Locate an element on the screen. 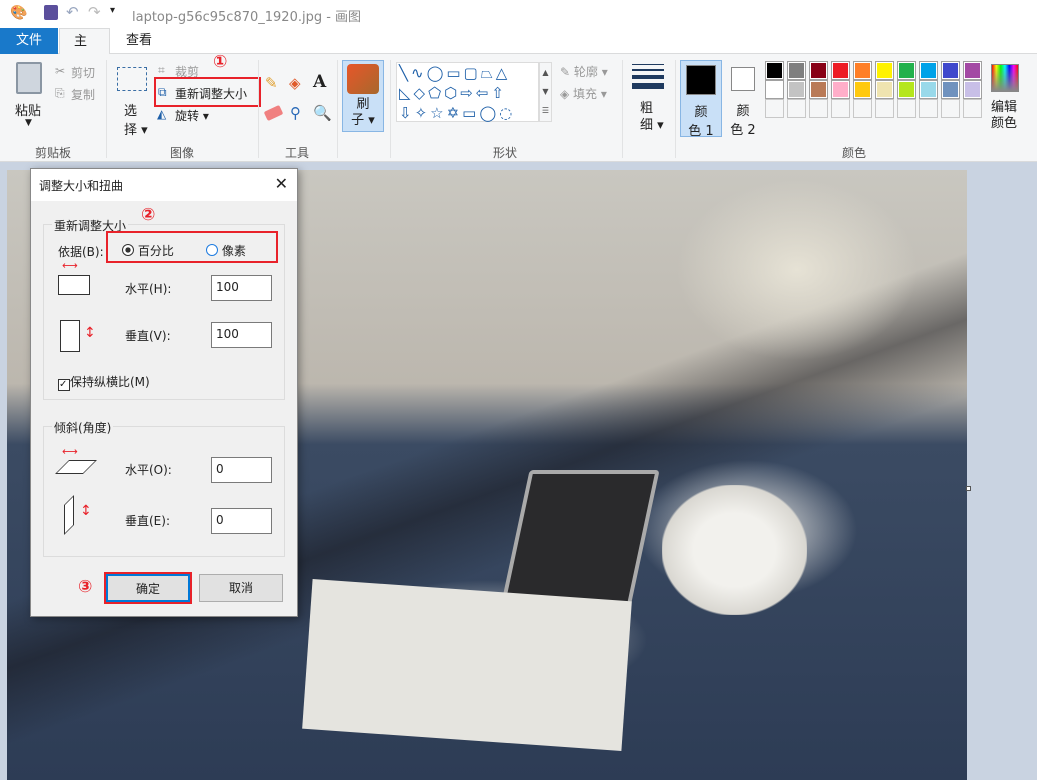 The width and height of the screenshot is (1037, 780). clipboard-group-label: 剪贴板 is located at coordinates (53, 153).